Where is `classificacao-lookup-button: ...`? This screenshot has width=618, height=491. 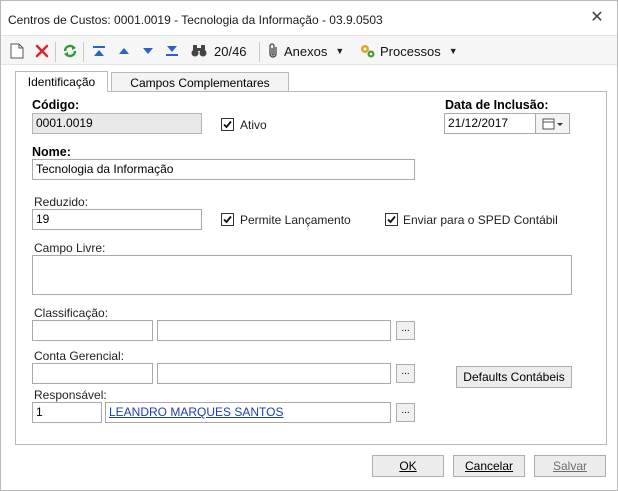 classificacao-lookup-button: ... is located at coordinates (405, 330).